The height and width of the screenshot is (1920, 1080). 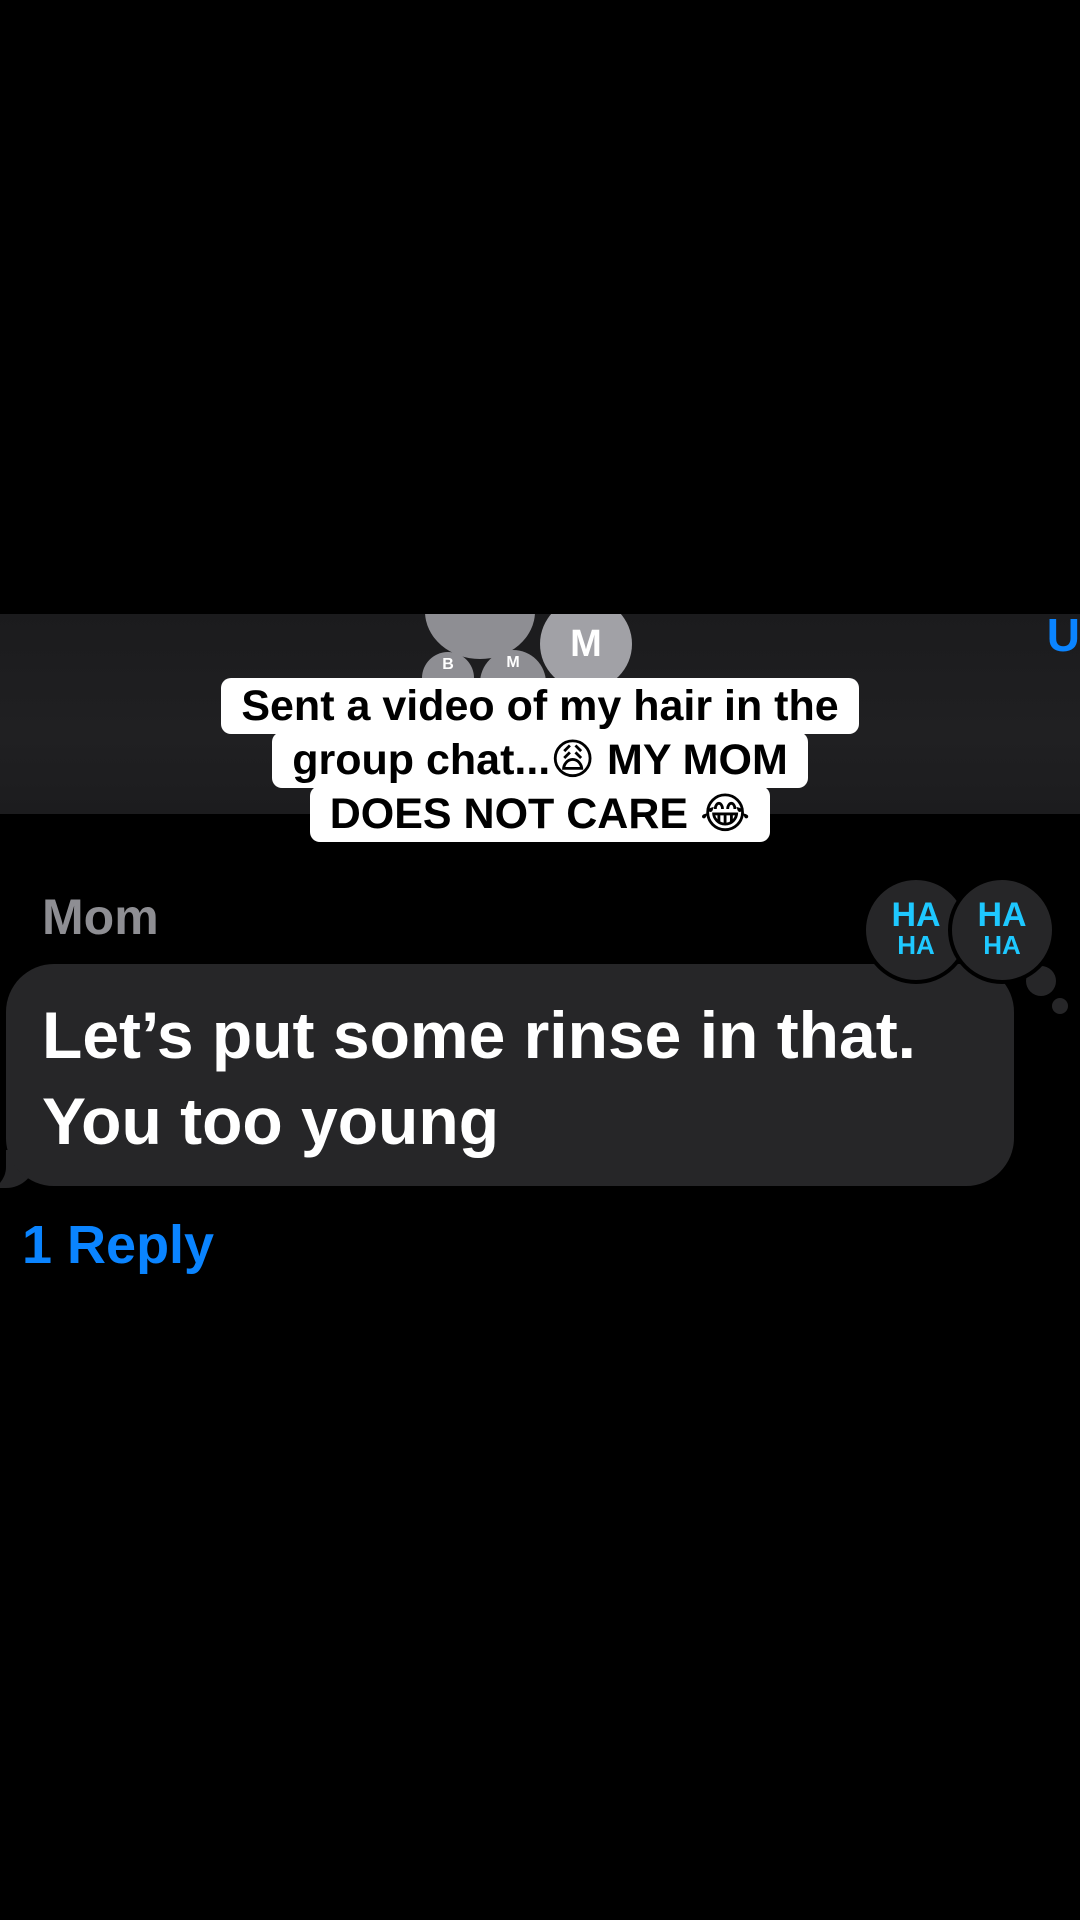 What do you see at coordinates (1063, 638) in the screenshot?
I see `header-edge-glyph: U` at bounding box center [1063, 638].